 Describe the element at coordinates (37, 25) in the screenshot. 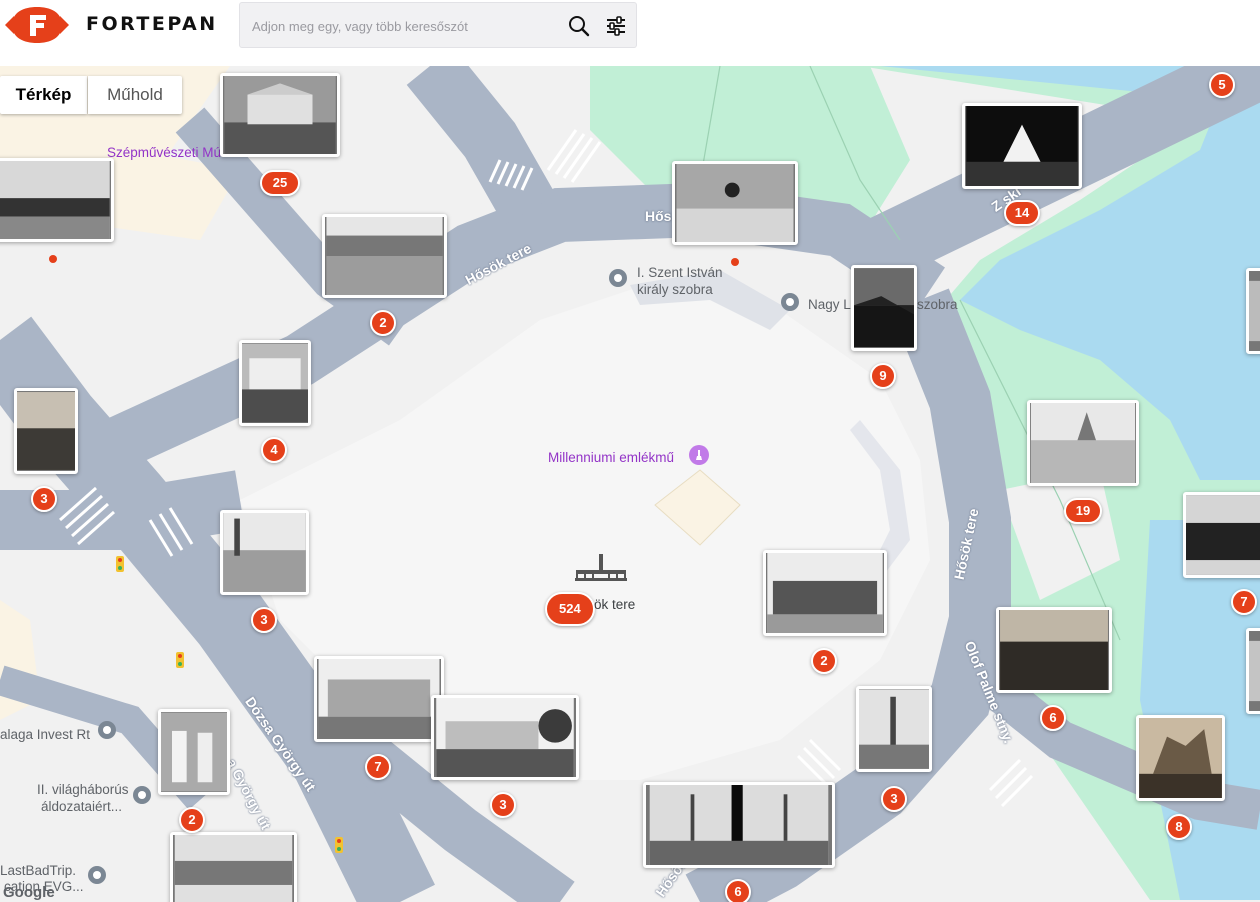

I see `fortepan-logo-icon` at that location.